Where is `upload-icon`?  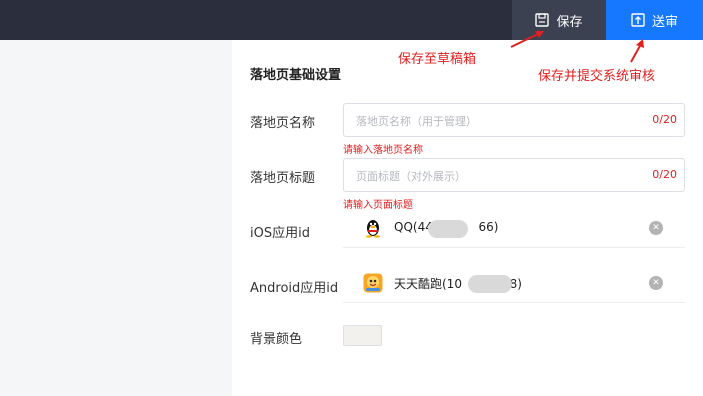
upload-icon is located at coordinates (638, 20).